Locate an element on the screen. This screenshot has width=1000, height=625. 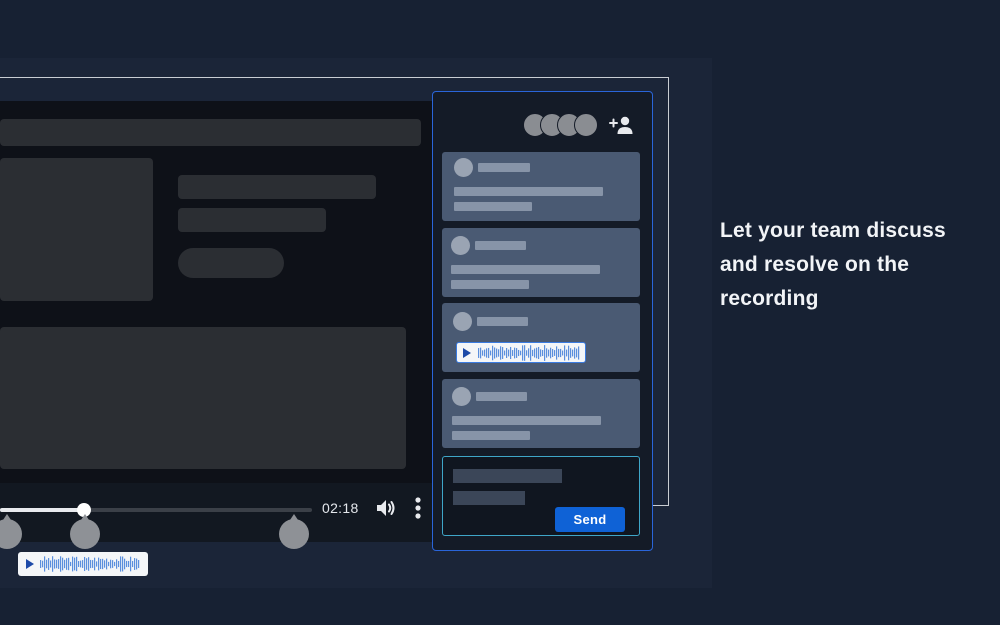
placeholder-content-block is located at coordinates (203, 398).